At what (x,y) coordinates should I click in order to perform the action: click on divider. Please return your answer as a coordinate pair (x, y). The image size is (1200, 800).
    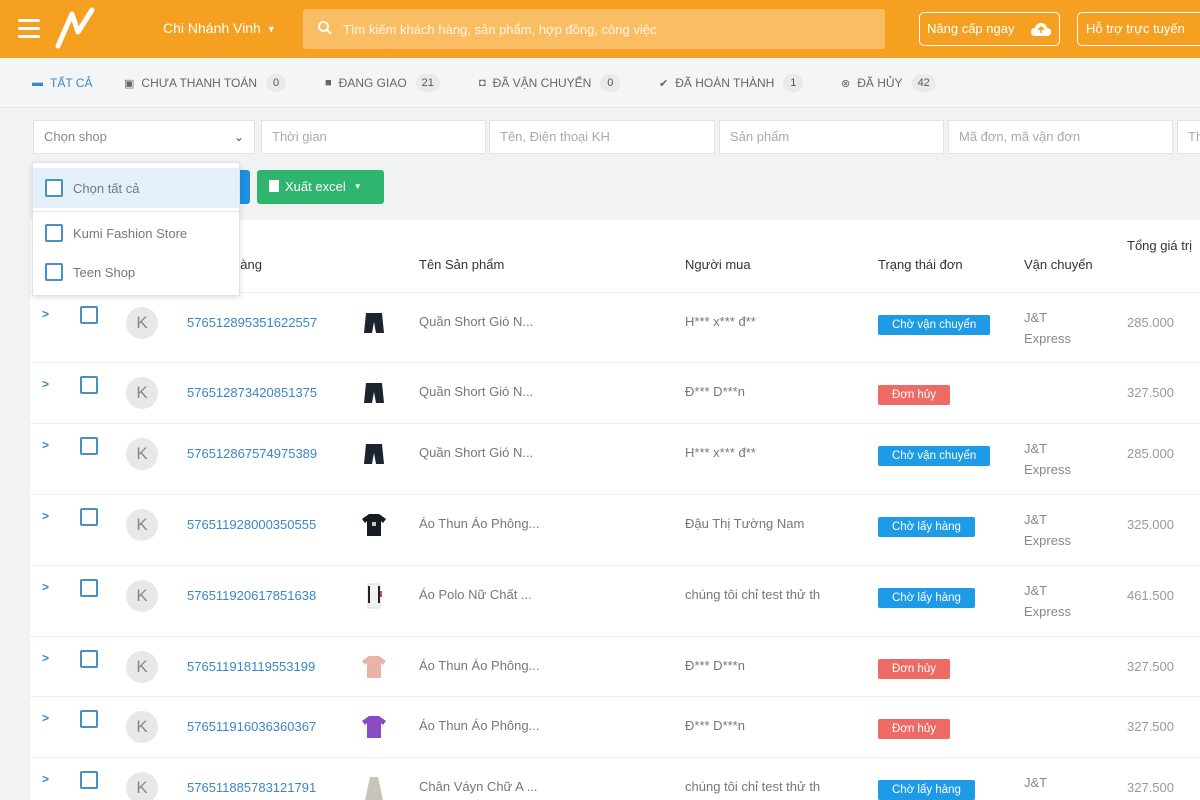
    Looking at the image, I should click on (136, 211).